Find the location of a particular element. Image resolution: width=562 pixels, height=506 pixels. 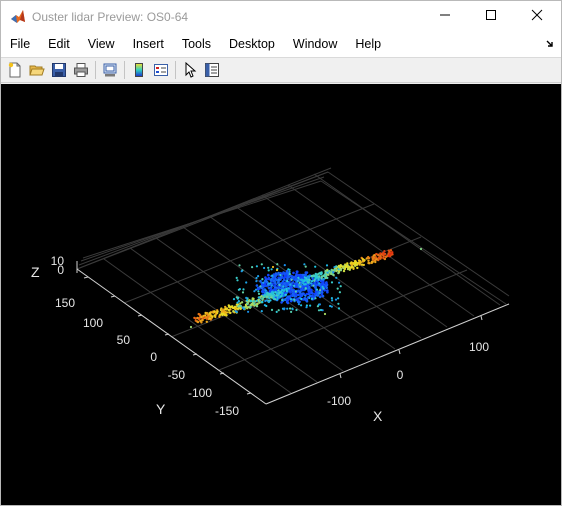

property-editor-icon is located at coordinates (212, 70).